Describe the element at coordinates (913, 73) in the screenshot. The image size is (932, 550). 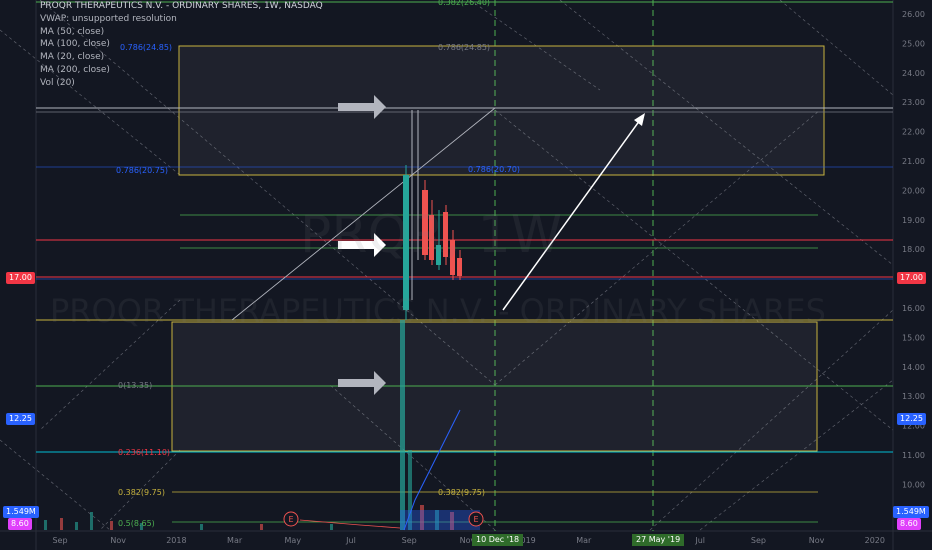
I see `price-tick-label: 24.00` at that location.